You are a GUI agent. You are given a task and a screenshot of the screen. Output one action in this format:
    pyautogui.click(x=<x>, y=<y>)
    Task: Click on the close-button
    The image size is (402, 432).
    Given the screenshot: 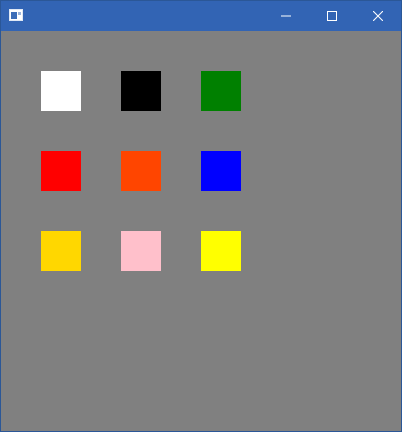 What is the action you would take?
    pyautogui.click(x=378, y=16)
    